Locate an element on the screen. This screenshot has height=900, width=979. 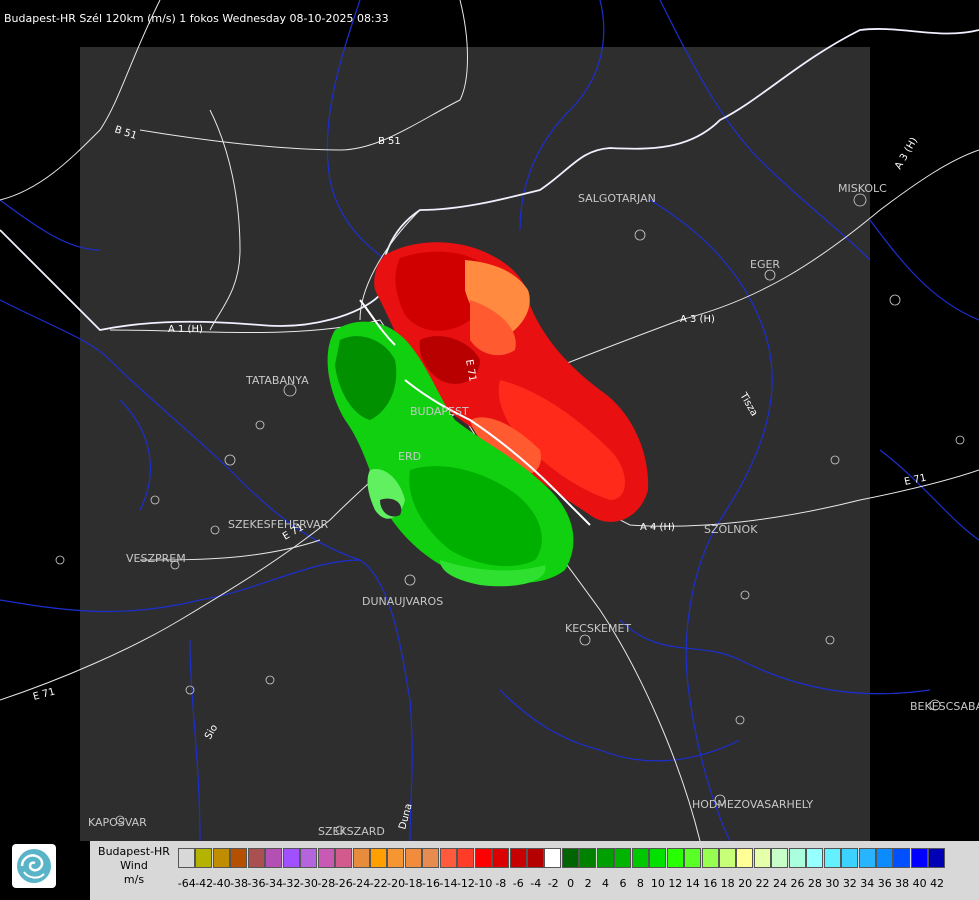
city-label-budapest: BUDAPEST is located at coordinates (439, 411).